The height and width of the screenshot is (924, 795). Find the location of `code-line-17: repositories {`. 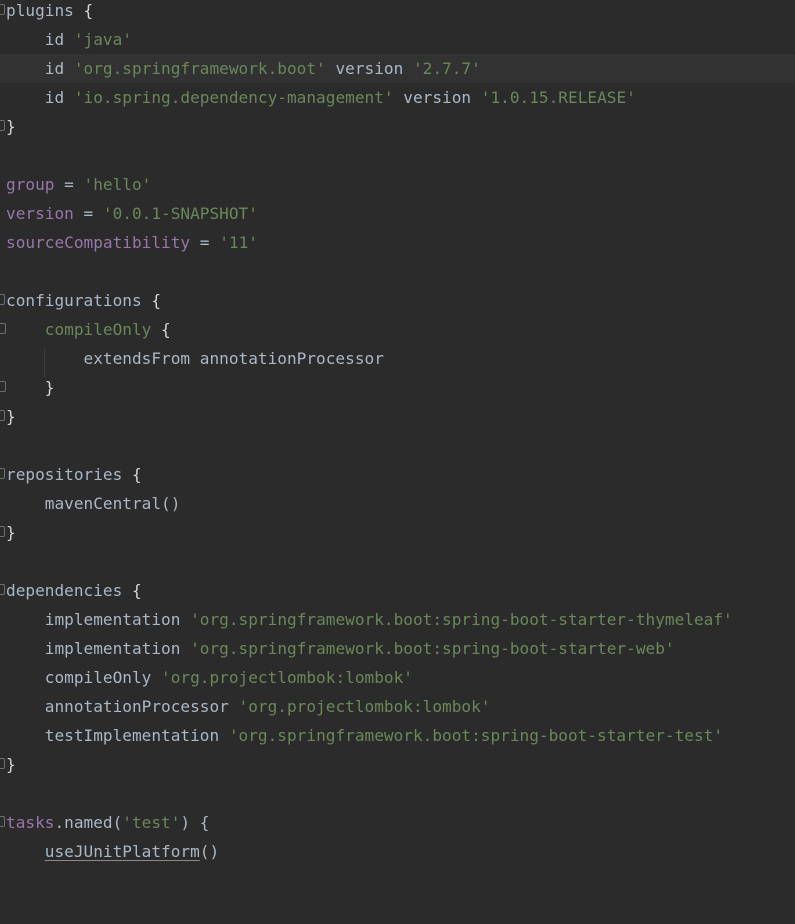

code-line-17: repositories { is located at coordinates (397, 474).